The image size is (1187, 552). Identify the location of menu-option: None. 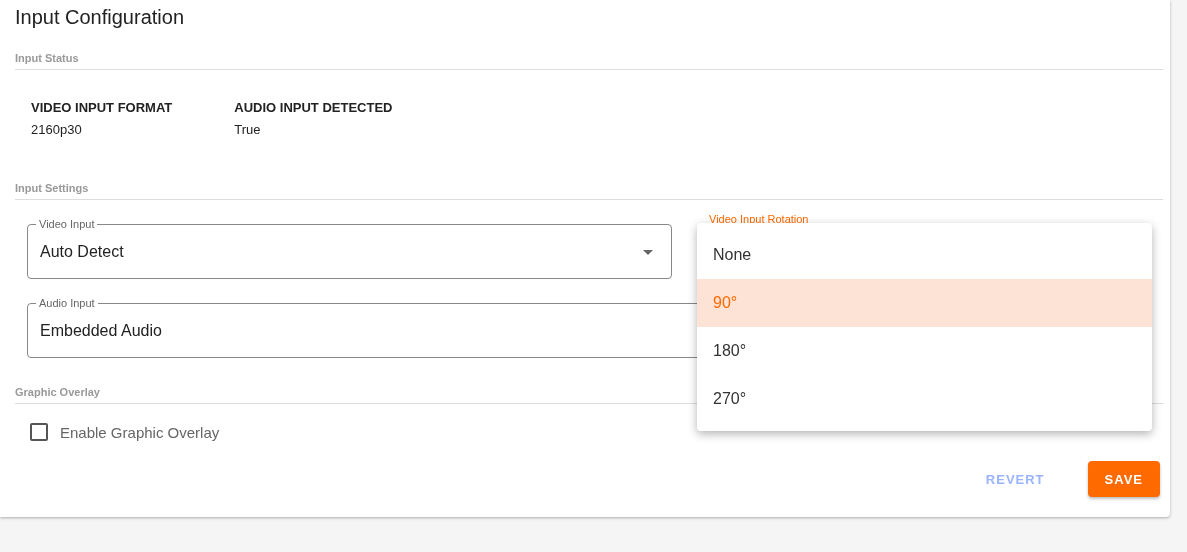
(924, 255).